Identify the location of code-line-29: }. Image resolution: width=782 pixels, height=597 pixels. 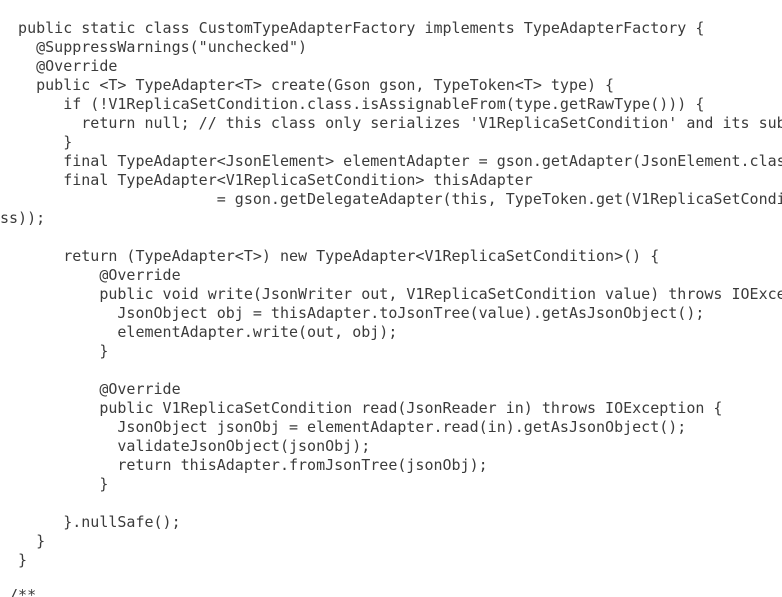
(14, 560).